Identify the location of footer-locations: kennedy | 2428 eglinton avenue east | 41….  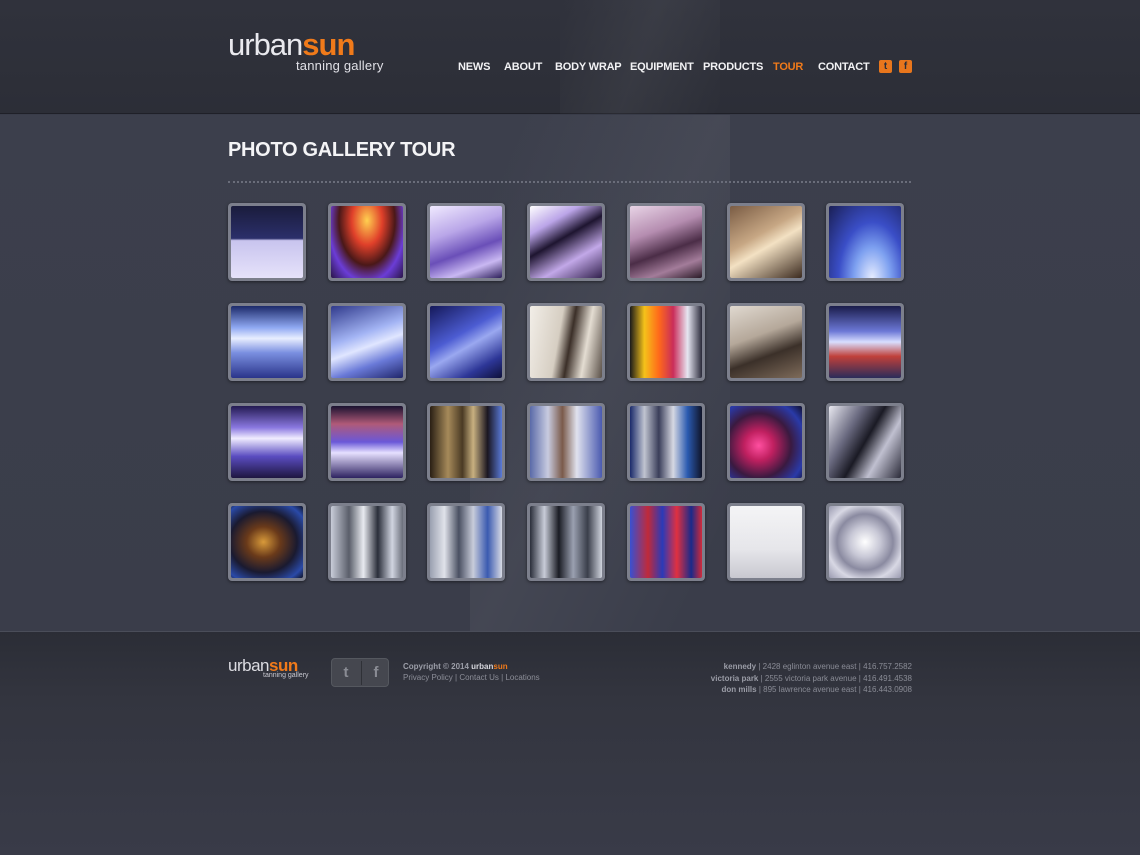
(811, 678).